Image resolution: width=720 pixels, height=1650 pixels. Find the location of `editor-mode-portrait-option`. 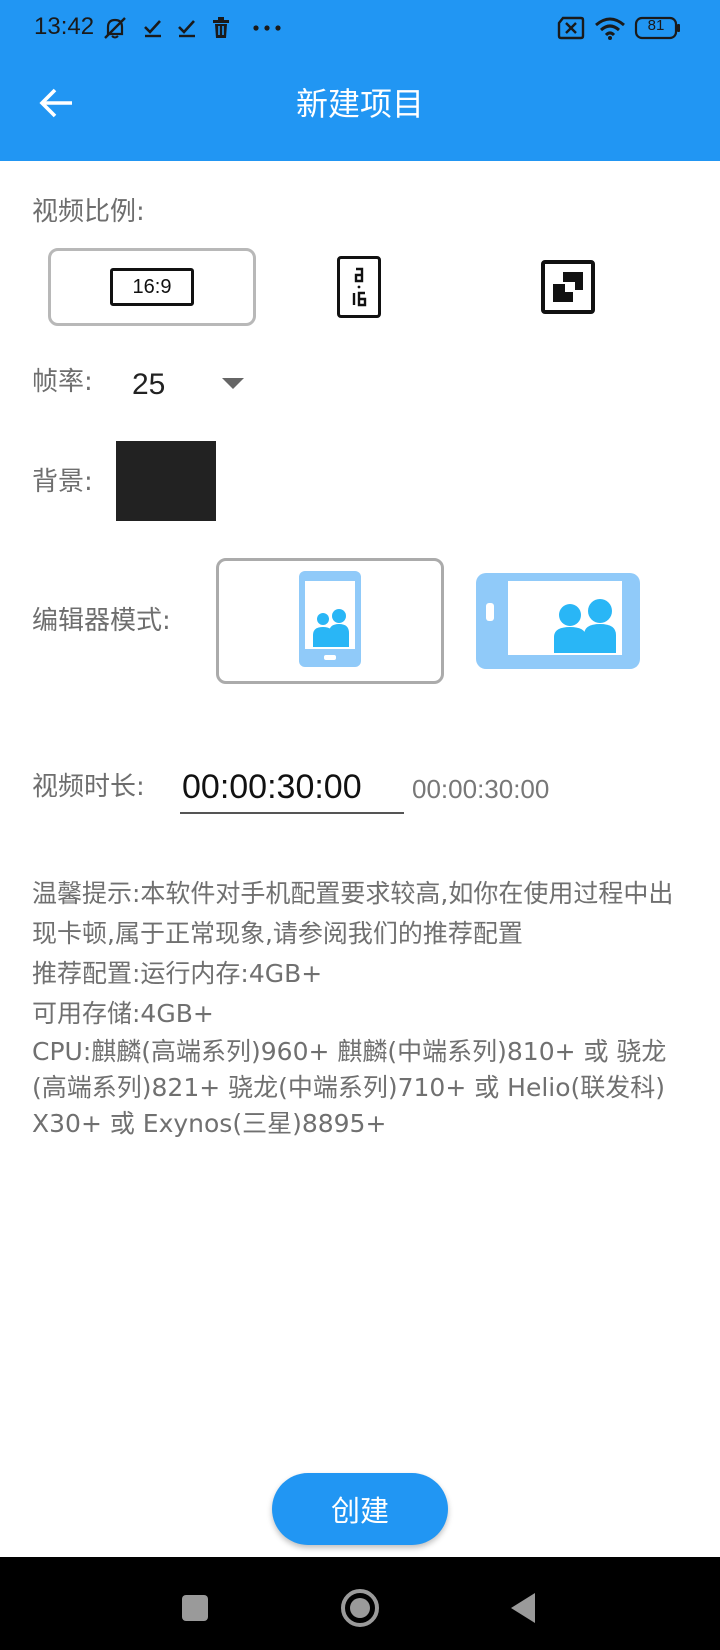

editor-mode-portrait-option is located at coordinates (330, 621).